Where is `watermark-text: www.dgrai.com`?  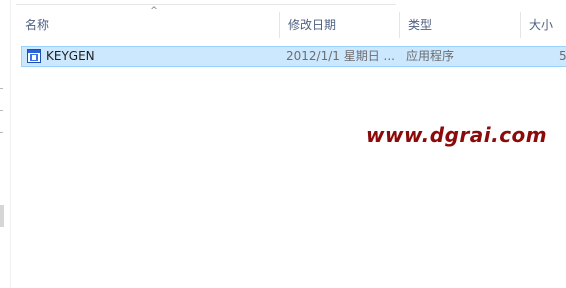 watermark-text: www.dgrai.com is located at coordinates (457, 135).